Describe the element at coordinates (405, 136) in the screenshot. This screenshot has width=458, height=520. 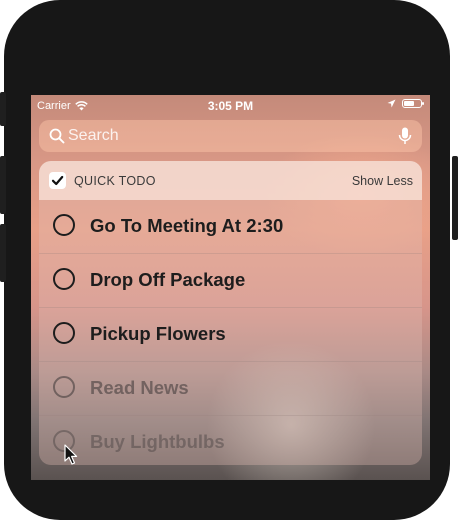
I see `microphone-icon` at that location.